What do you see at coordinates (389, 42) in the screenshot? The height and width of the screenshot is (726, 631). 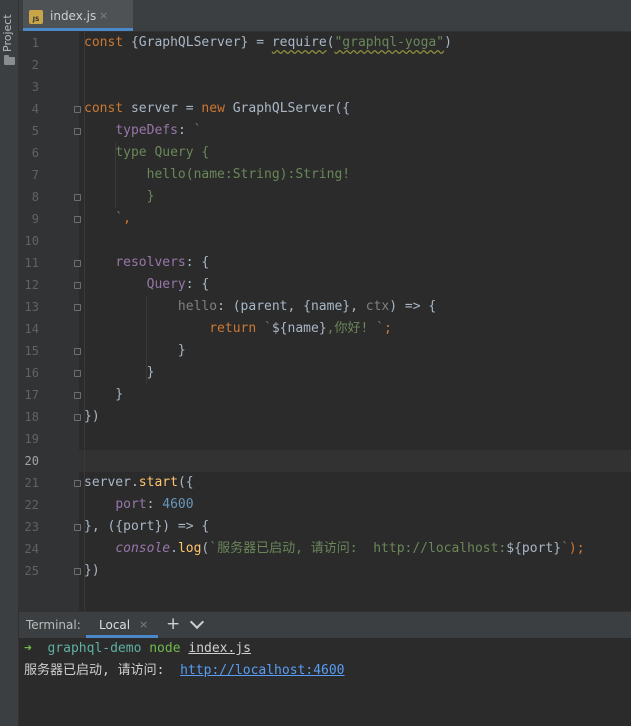 I see `token: "graphql-yoga"` at bounding box center [389, 42].